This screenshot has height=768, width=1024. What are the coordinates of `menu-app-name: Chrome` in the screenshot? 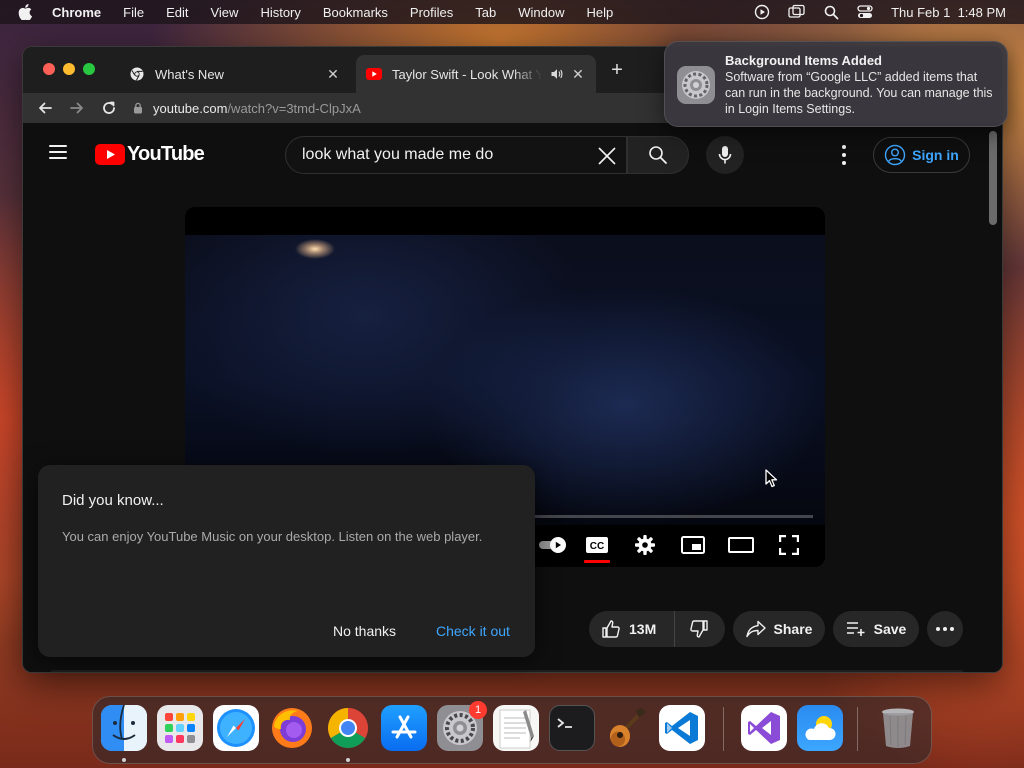 It's located at (76, 12).